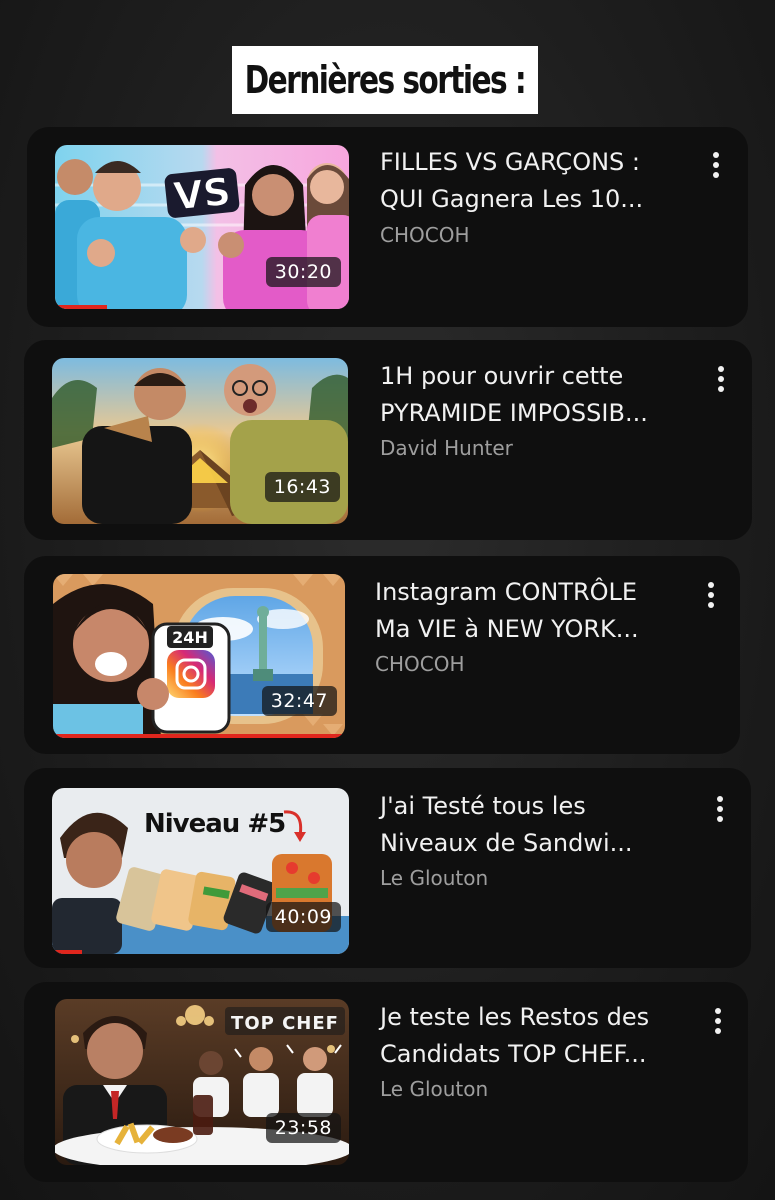 Image resolution: width=775 pixels, height=1200 pixels. Describe the element at coordinates (190, 637) in the screenshot. I see `24h-thumb-text: 24H` at that location.